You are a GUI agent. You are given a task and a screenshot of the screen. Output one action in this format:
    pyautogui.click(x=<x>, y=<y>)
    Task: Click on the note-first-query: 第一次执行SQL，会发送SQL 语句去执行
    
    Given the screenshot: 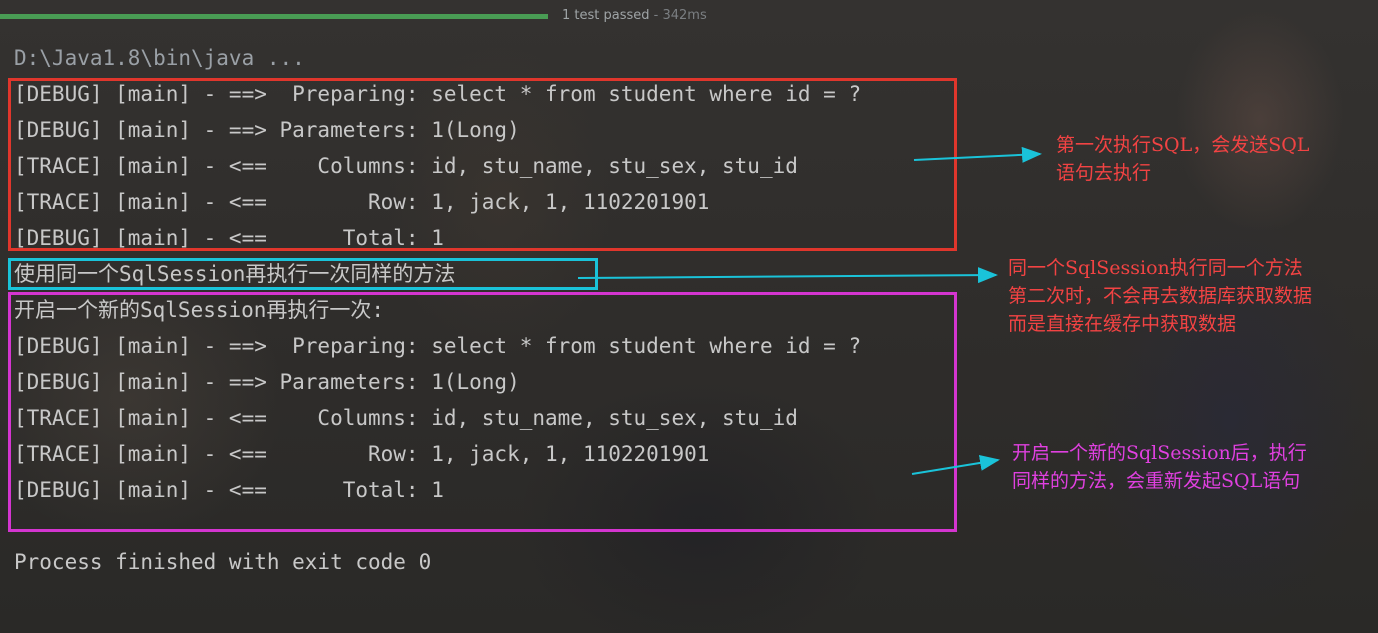 What is the action you would take?
    pyautogui.click(x=1183, y=159)
    